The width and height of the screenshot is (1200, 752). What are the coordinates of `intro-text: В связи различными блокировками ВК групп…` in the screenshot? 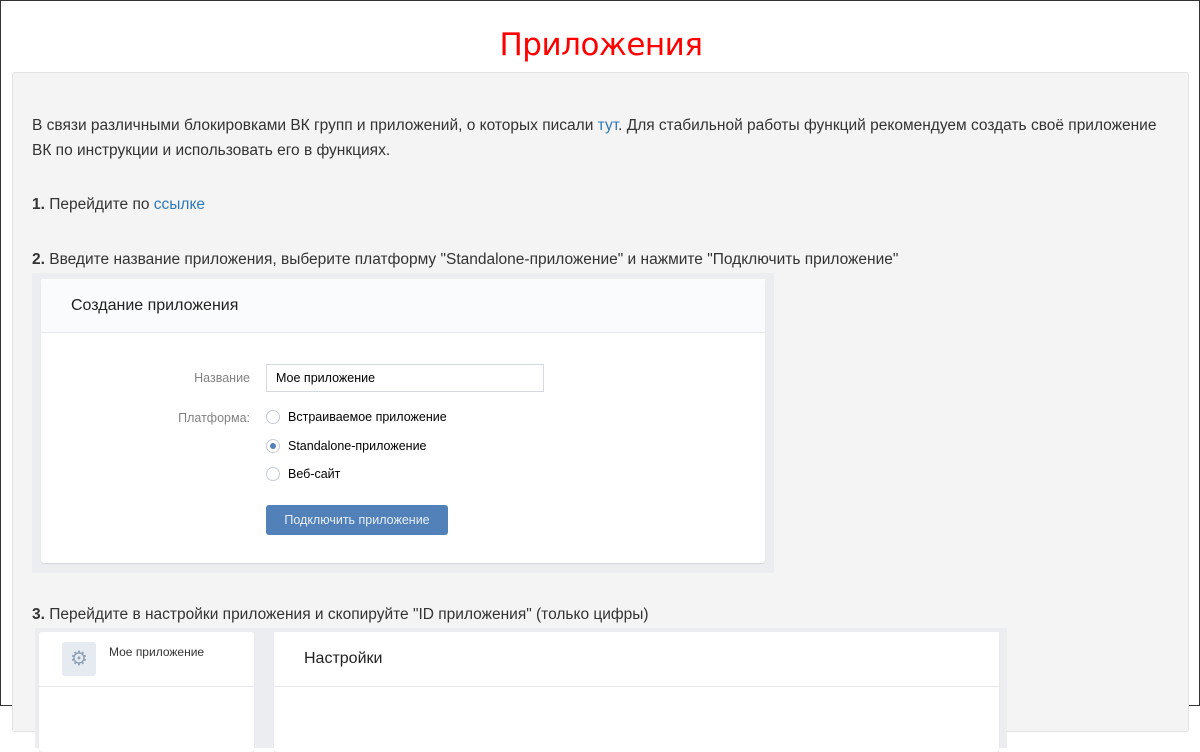 It's located at (594, 138).